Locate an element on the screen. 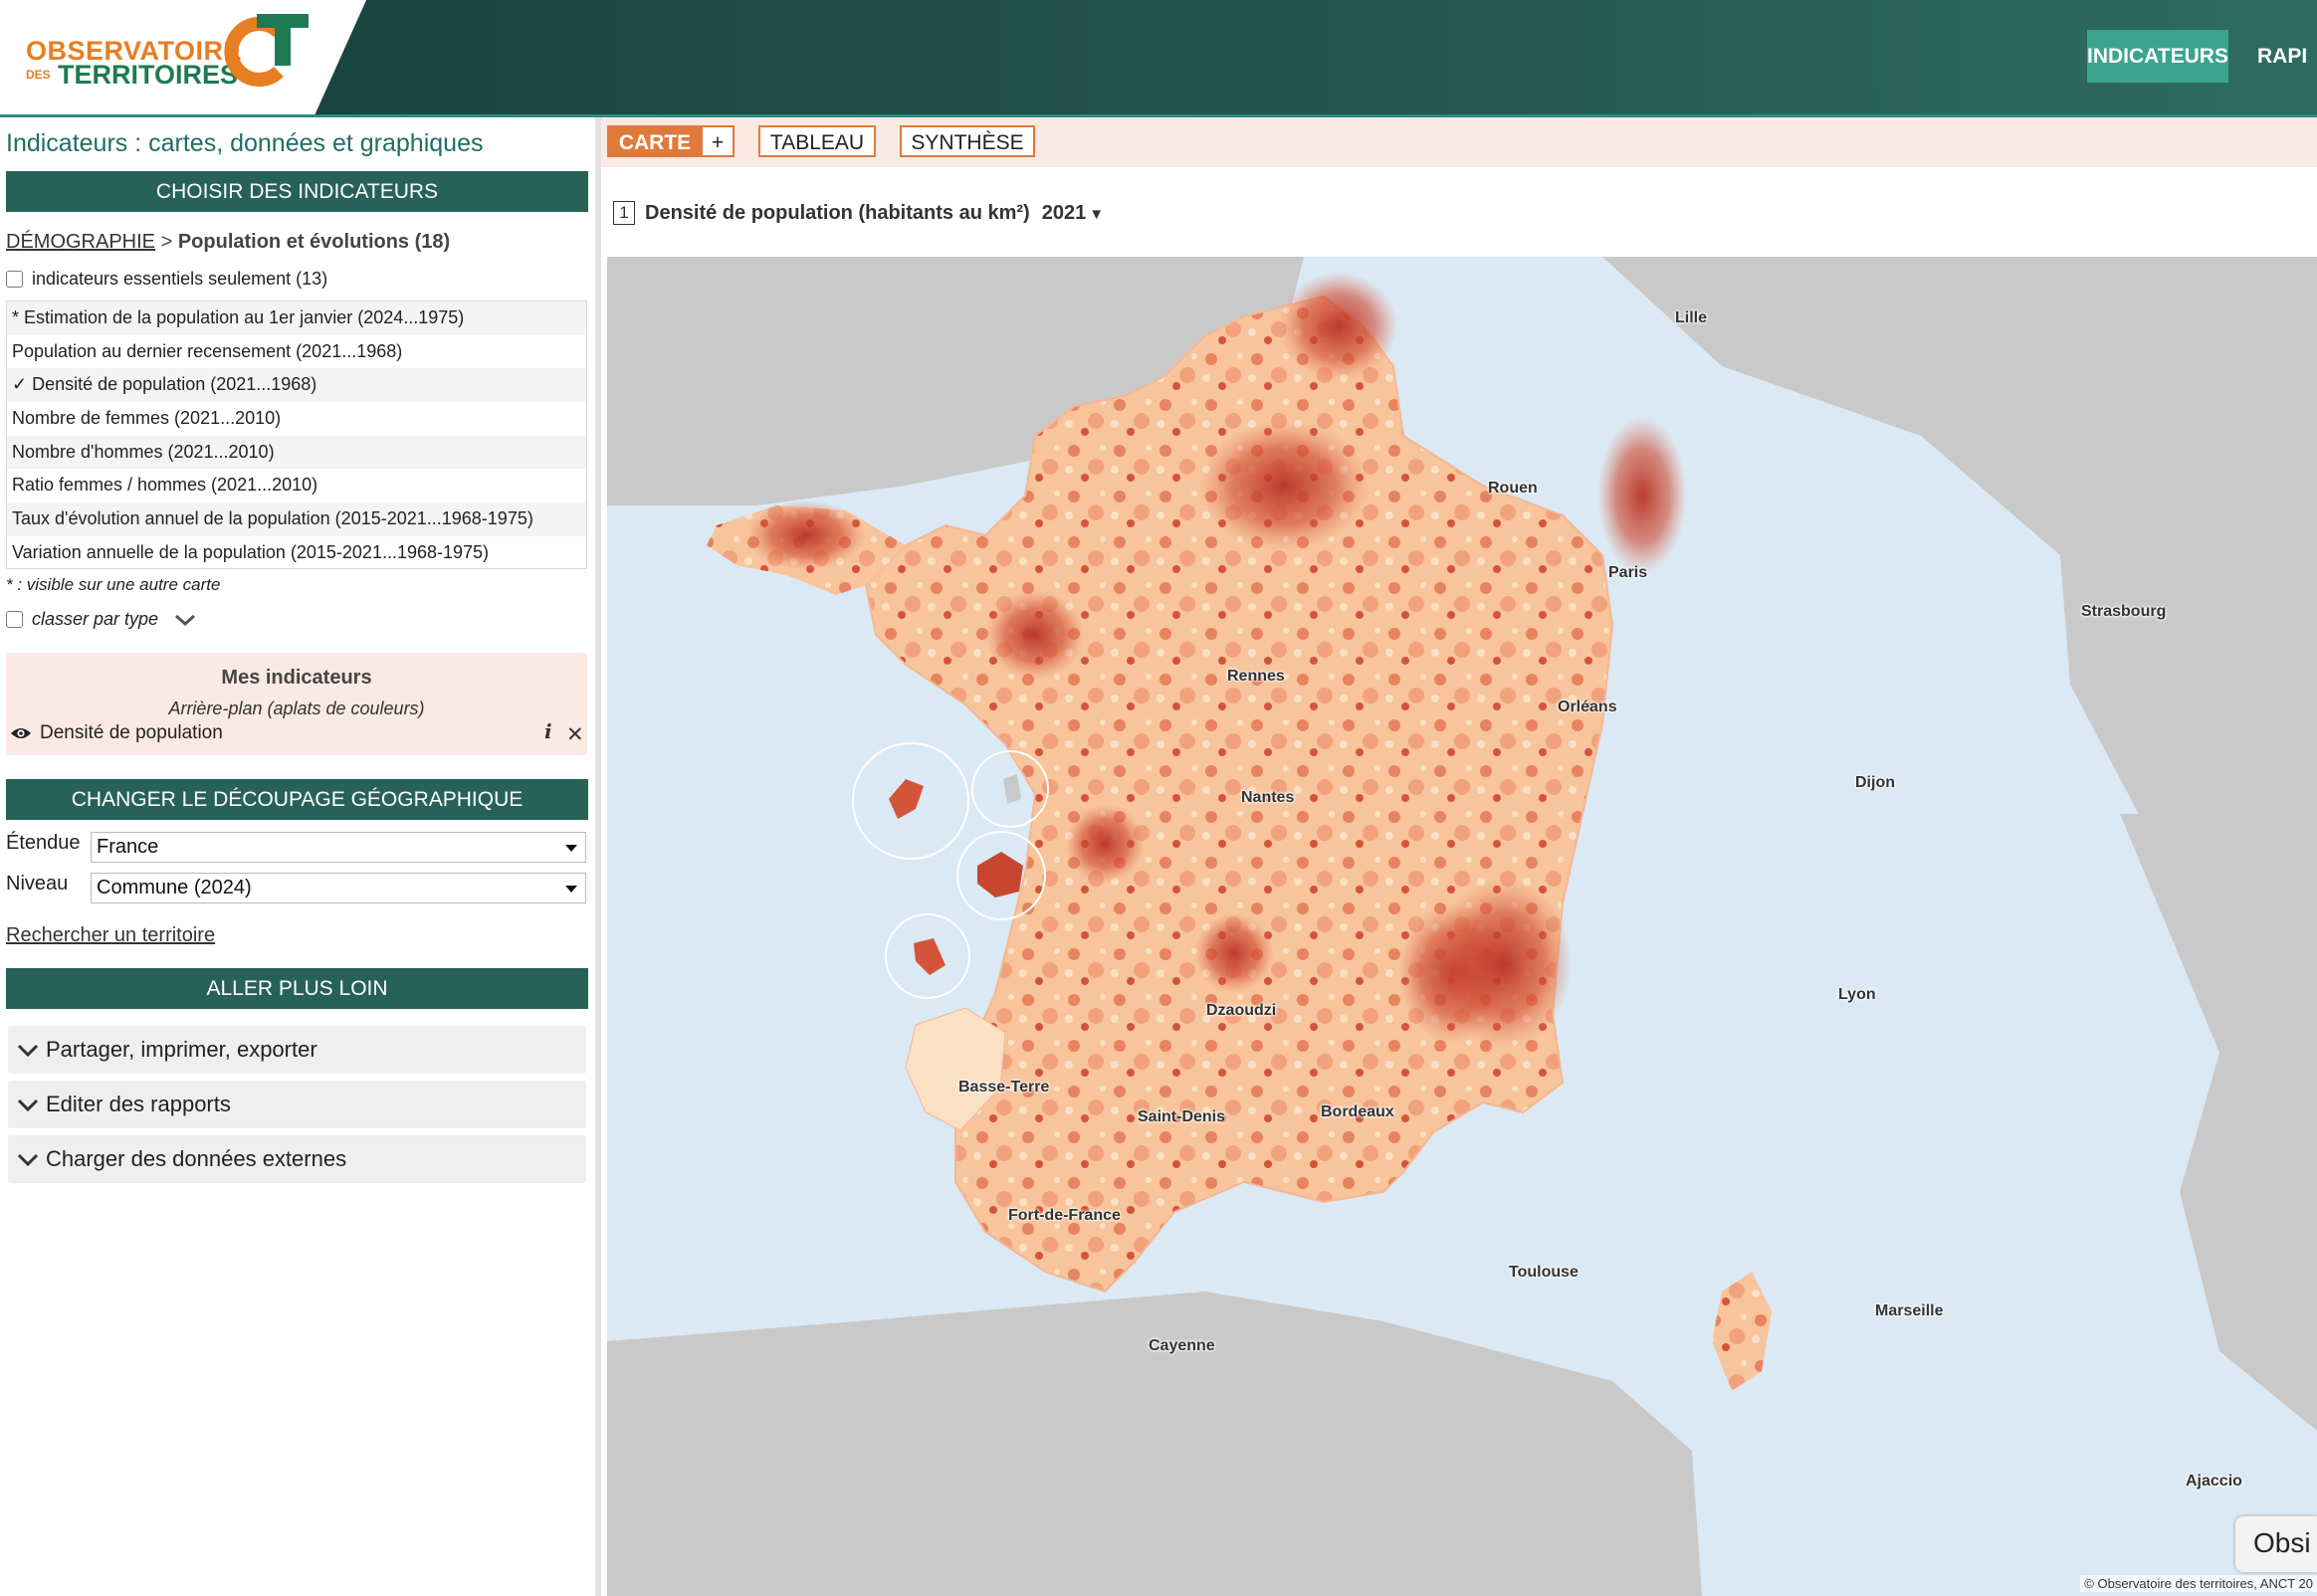 Image resolution: width=2317 pixels, height=1596 pixels. obsi-button: Obsi is located at coordinates (2276, 1544).